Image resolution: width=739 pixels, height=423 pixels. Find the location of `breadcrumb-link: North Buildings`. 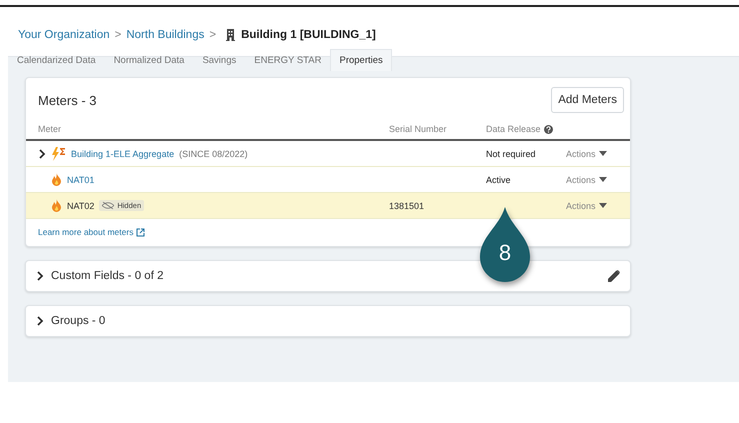

breadcrumb-link: North Buildings is located at coordinates (165, 35).